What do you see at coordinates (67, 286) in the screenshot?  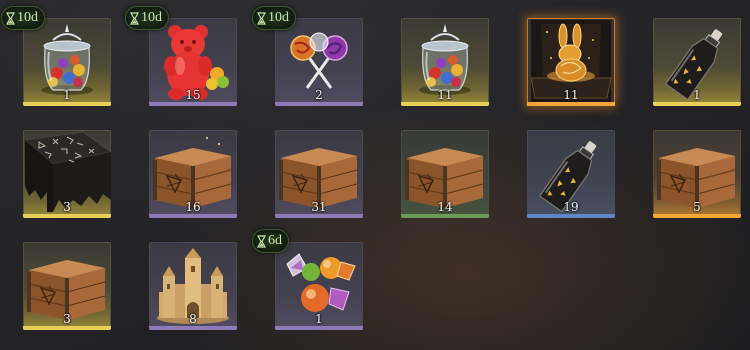 I see `inventory-slot-wooden-crate: 3` at bounding box center [67, 286].